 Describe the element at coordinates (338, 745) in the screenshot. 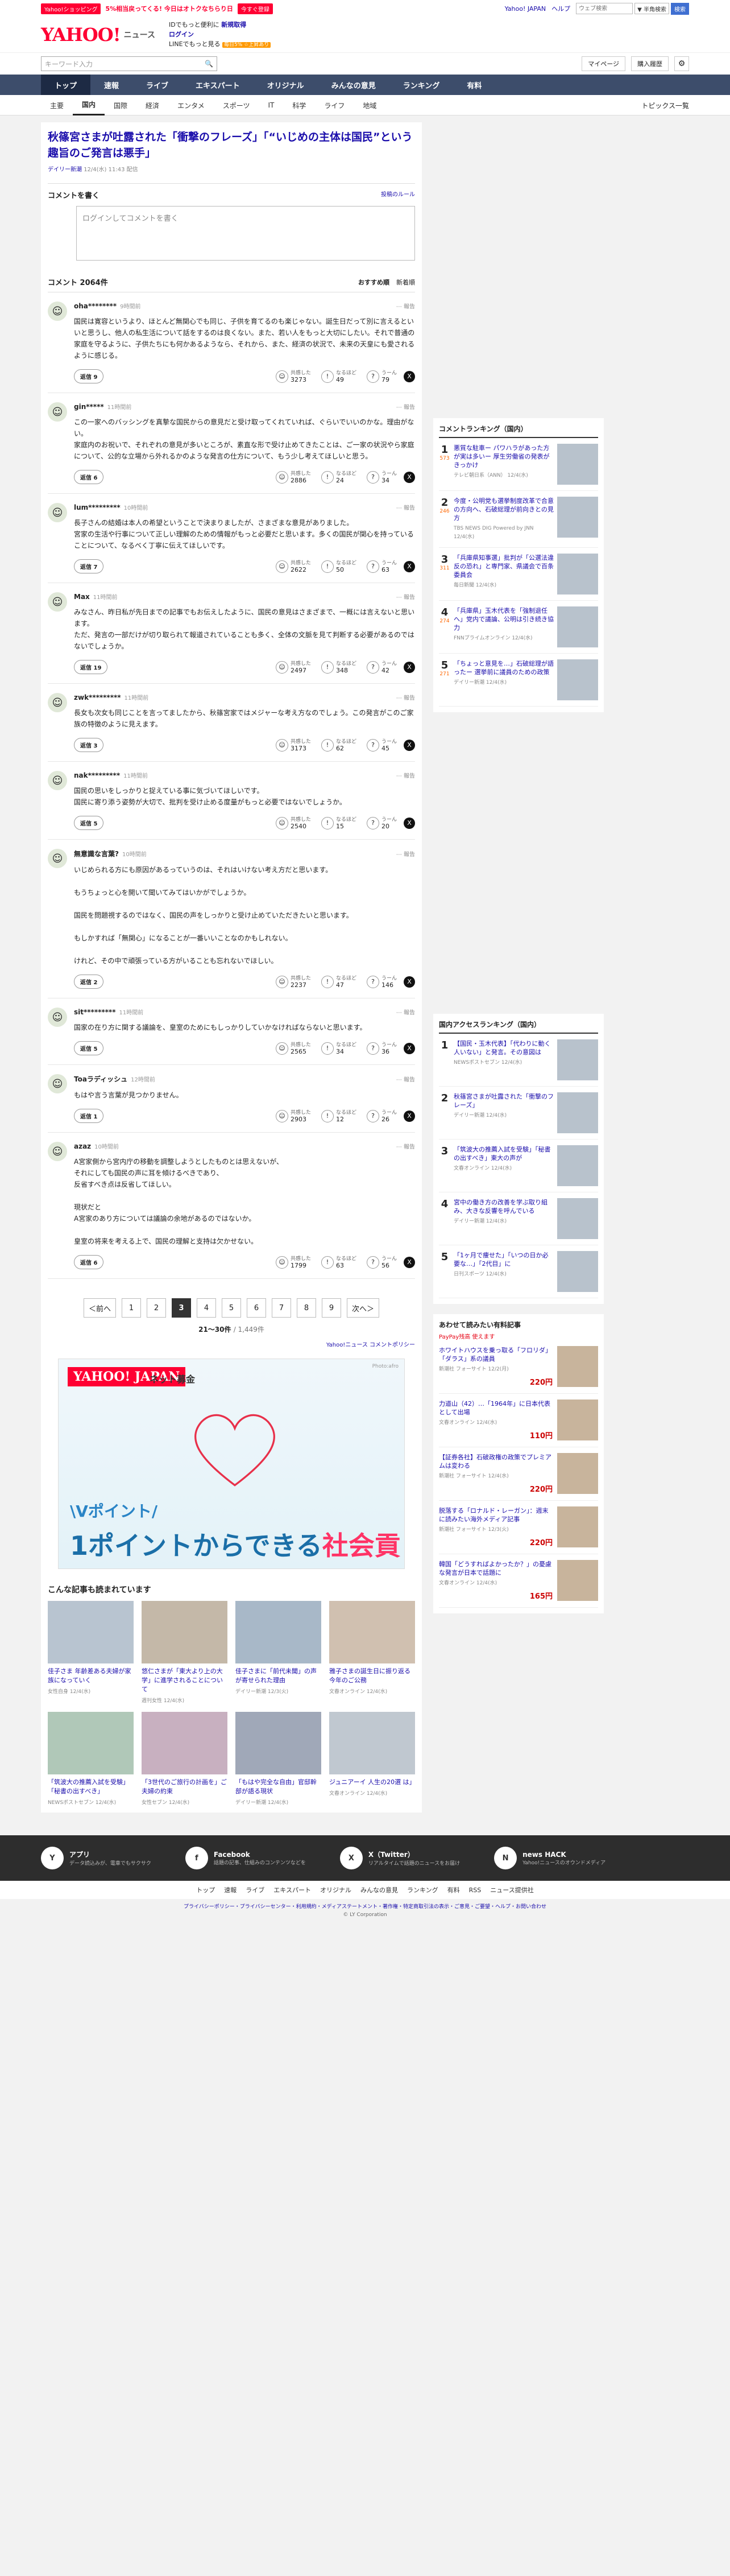

I see `reaction-naruhodo: ! なるほど 62` at that location.